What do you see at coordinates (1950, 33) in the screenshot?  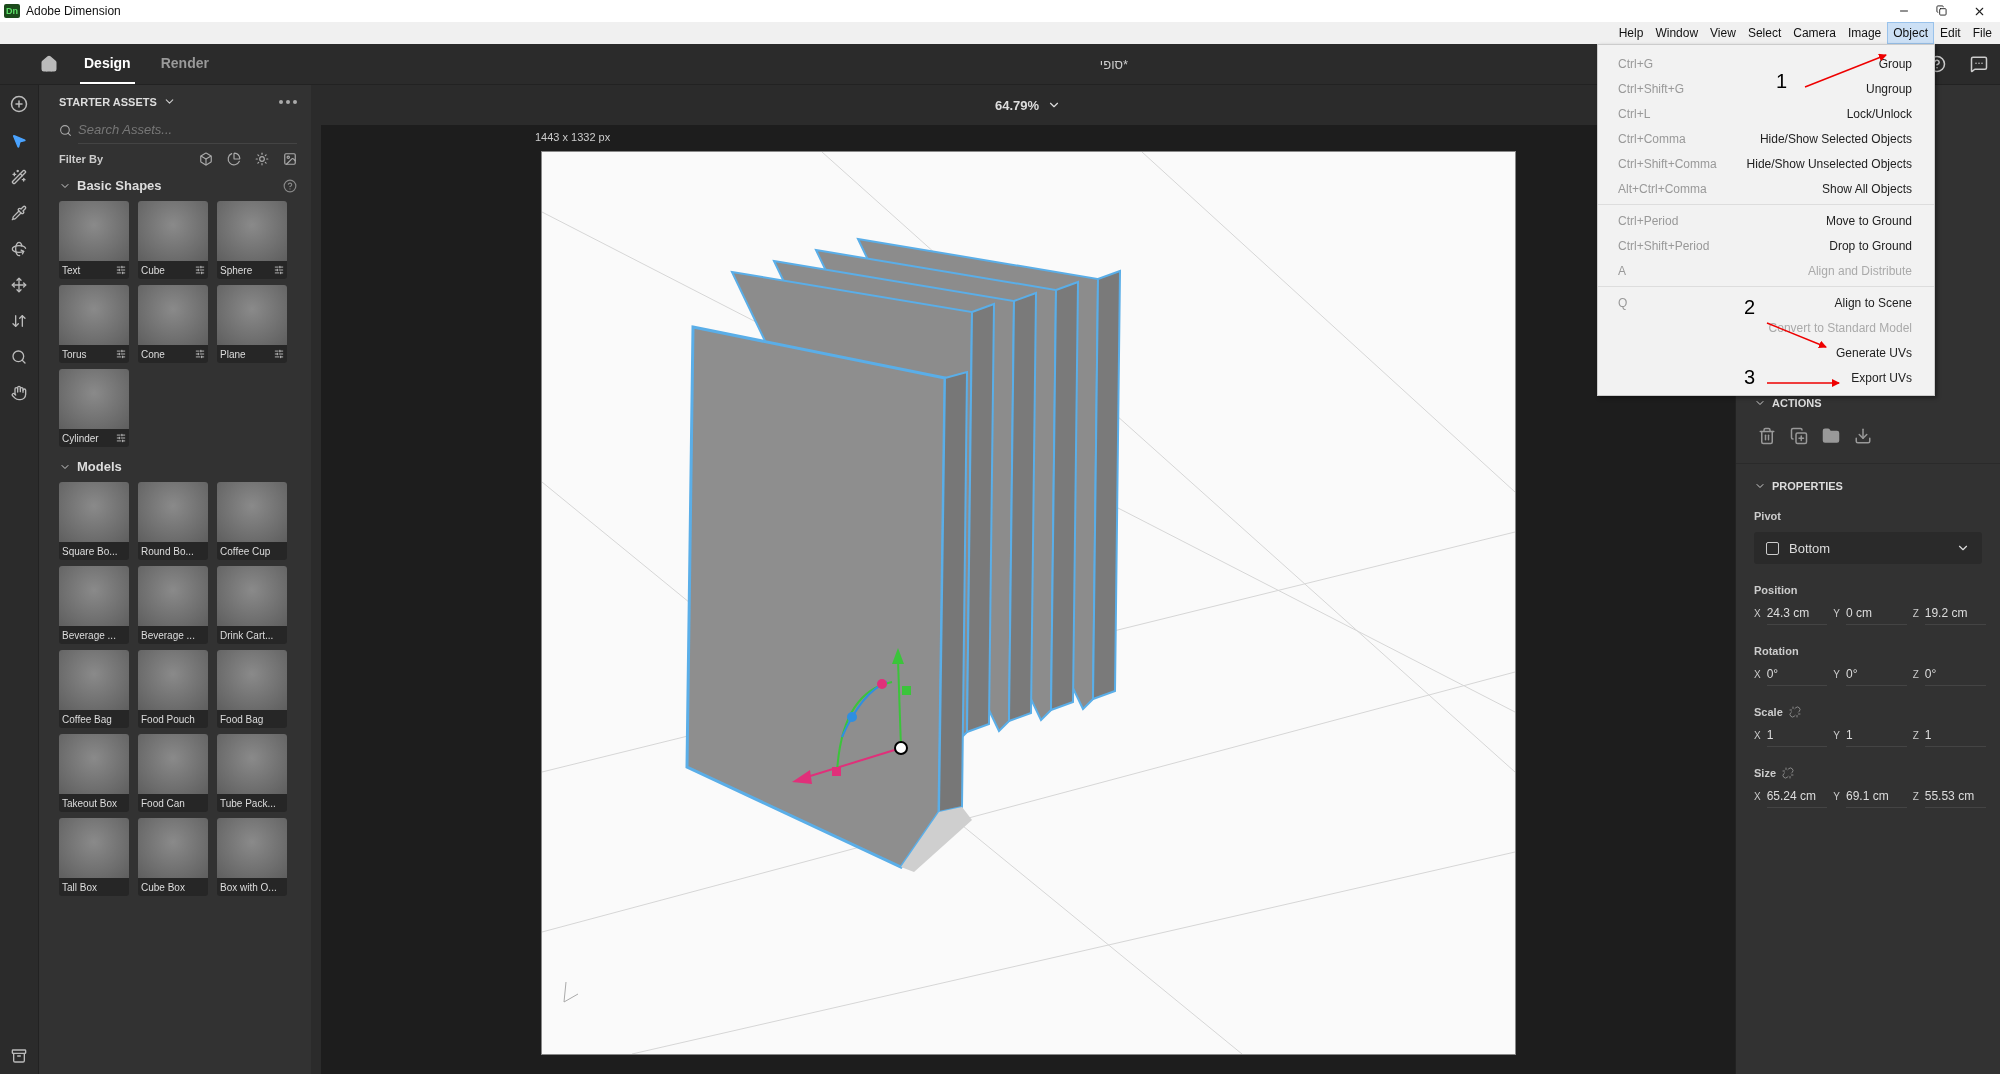 I see `menu-item: Edit` at bounding box center [1950, 33].